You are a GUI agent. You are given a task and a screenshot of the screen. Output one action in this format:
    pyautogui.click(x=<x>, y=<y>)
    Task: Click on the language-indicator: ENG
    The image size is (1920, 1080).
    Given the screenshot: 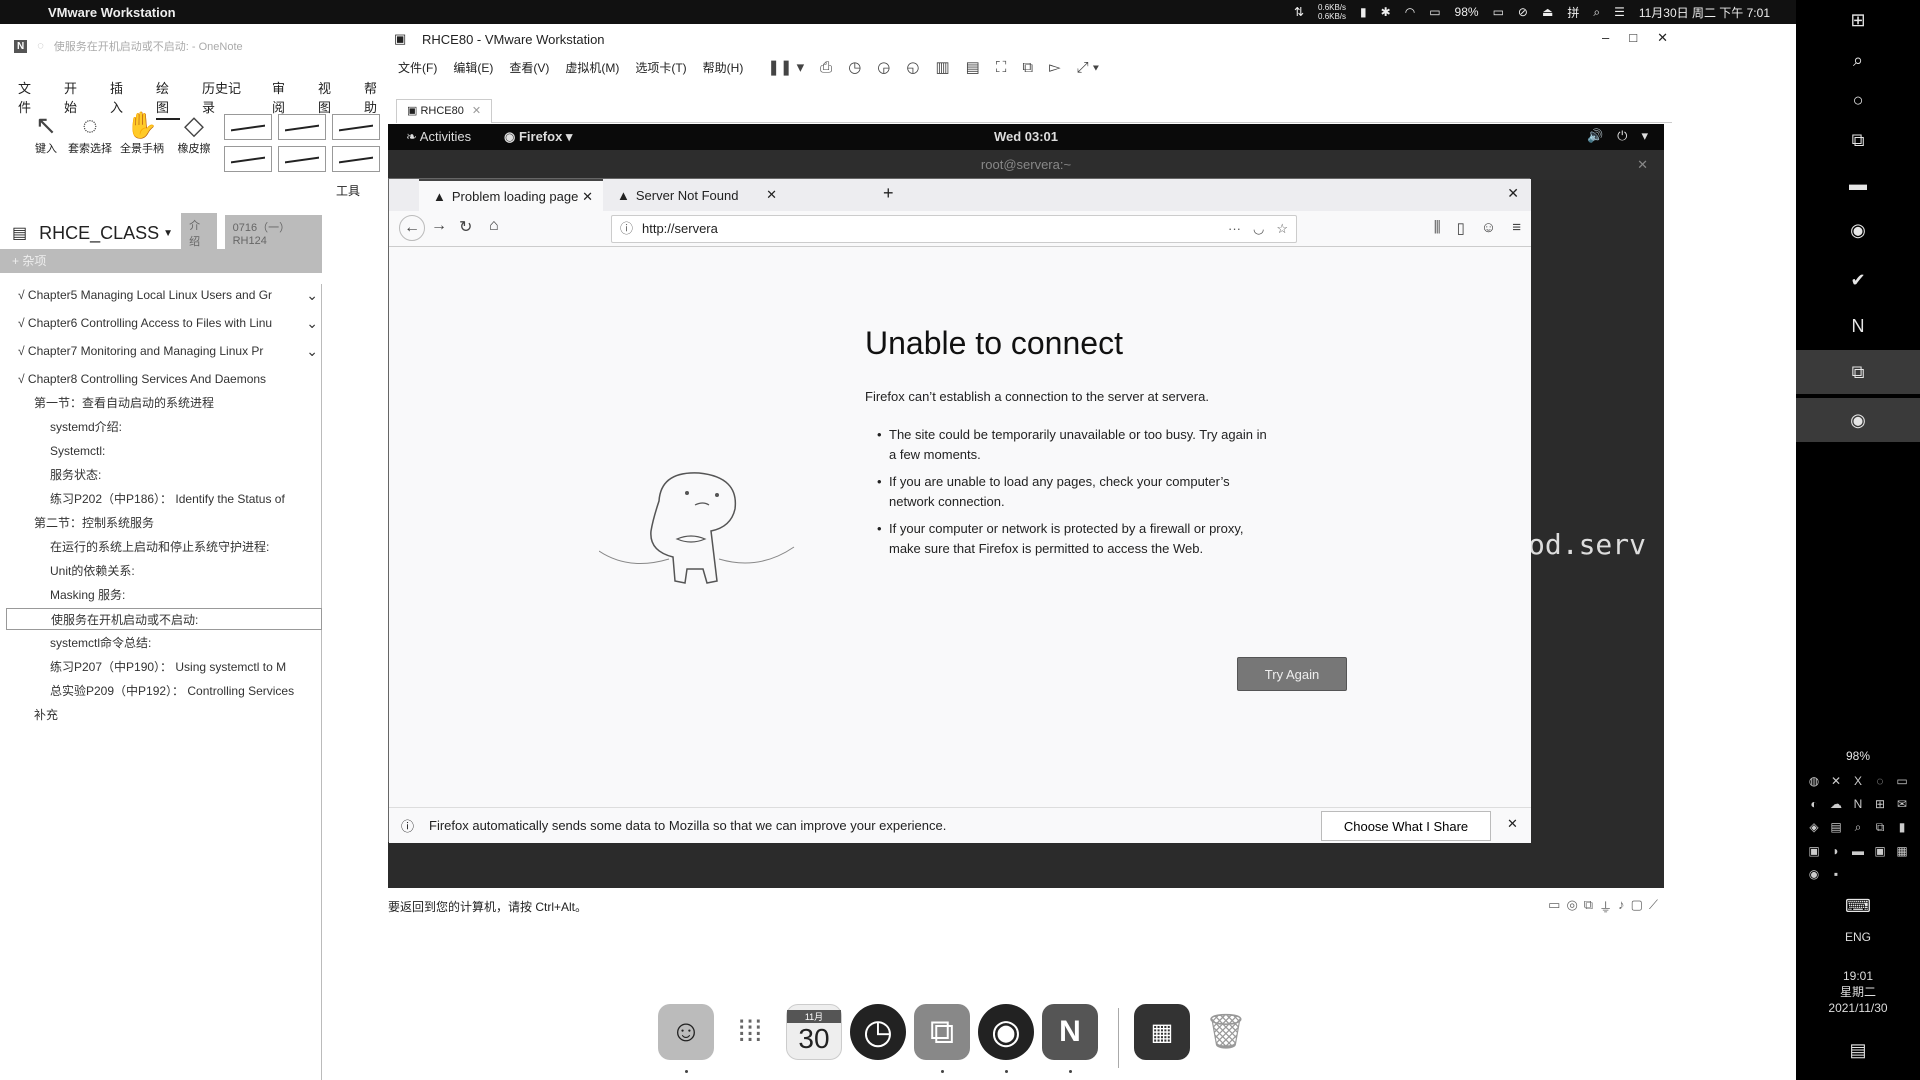 What is the action you would take?
    pyautogui.click(x=1858, y=937)
    